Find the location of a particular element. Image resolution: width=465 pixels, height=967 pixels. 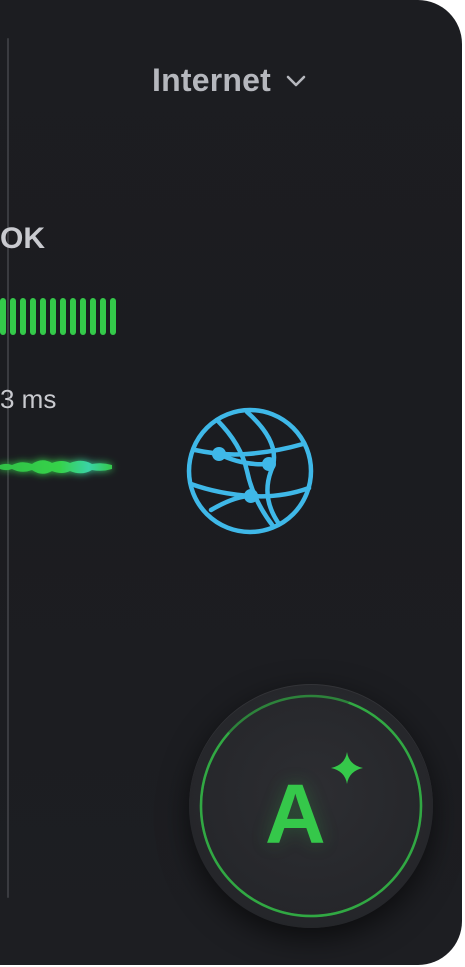

waveform-icon is located at coordinates (56, 467).